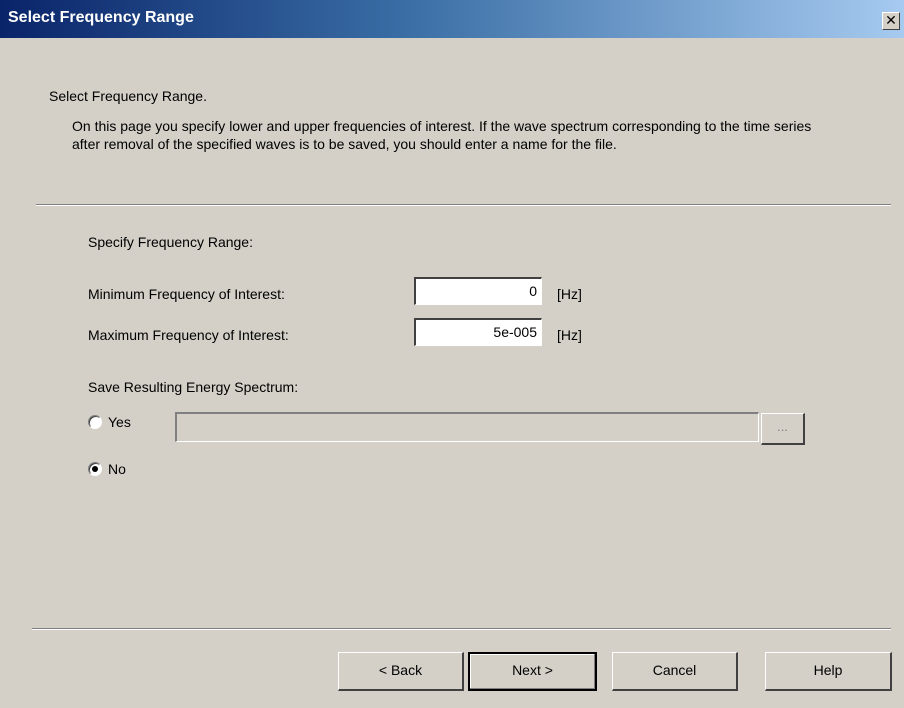 Image resolution: width=904 pixels, height=708 pixels. What do you see at coordinates (186, 294) in the screenshot?
I see `min-frequency-label: Minimum Frequency of Interest:` at bounding box center [186, 294].